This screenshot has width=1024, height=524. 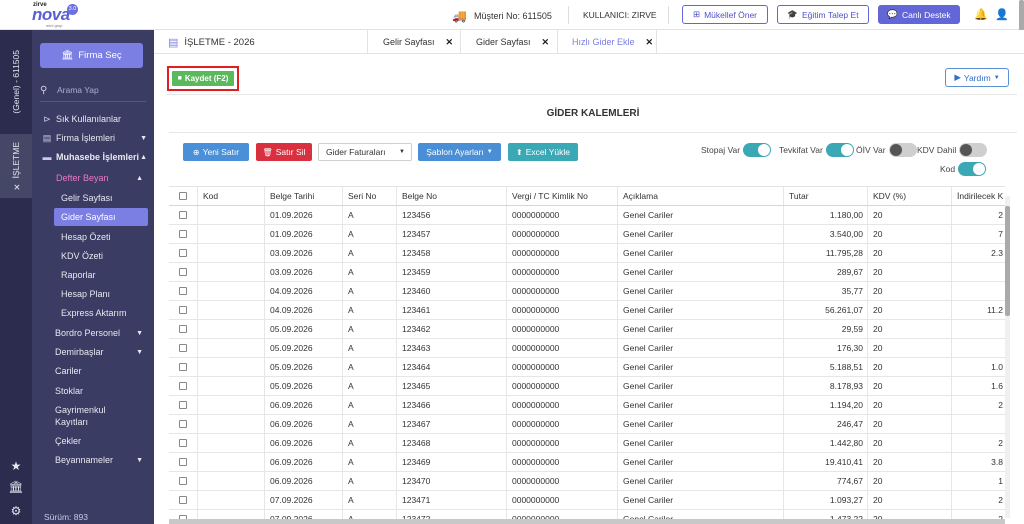 What do you see at coordinates (909, 196) in the screenshot?
I see `column-header: KDV (%)` at bounding box center [909, 196].